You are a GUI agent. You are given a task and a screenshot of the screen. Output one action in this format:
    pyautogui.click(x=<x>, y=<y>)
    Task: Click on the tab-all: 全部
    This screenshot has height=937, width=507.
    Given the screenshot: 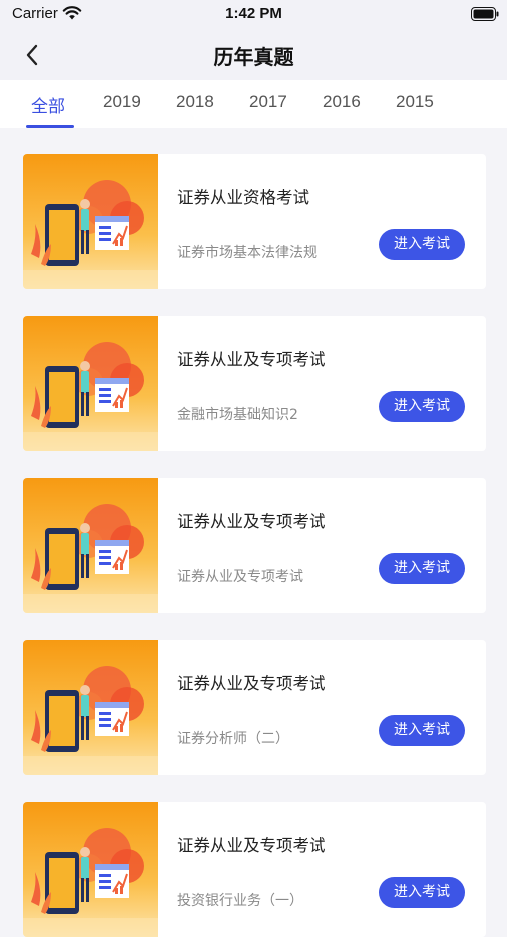 What is the action you would take?
    pyautogui.click(x=48, y=104)
    